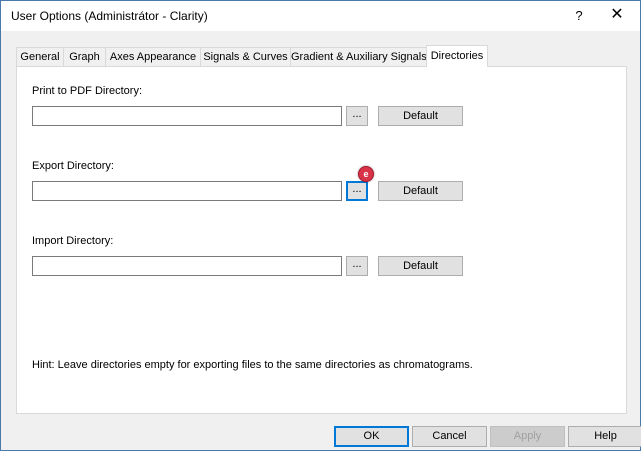 The width and height of the screenshot is (641, 451). Describe the element at coordinates (420, 191) in the screenshot. I see `export-default-button: Default` at that location.